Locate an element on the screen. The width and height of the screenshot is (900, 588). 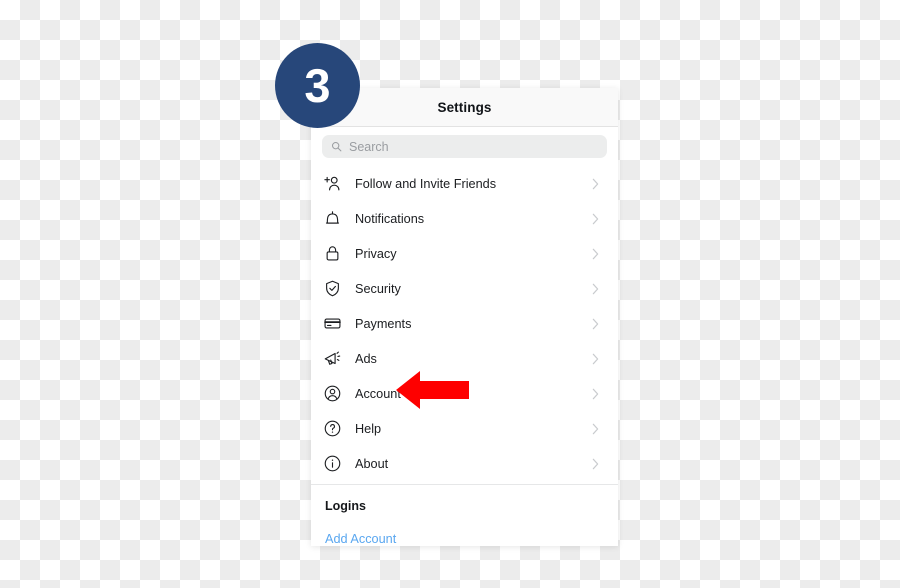
person-add-icon is located at coordinates (332, 183).